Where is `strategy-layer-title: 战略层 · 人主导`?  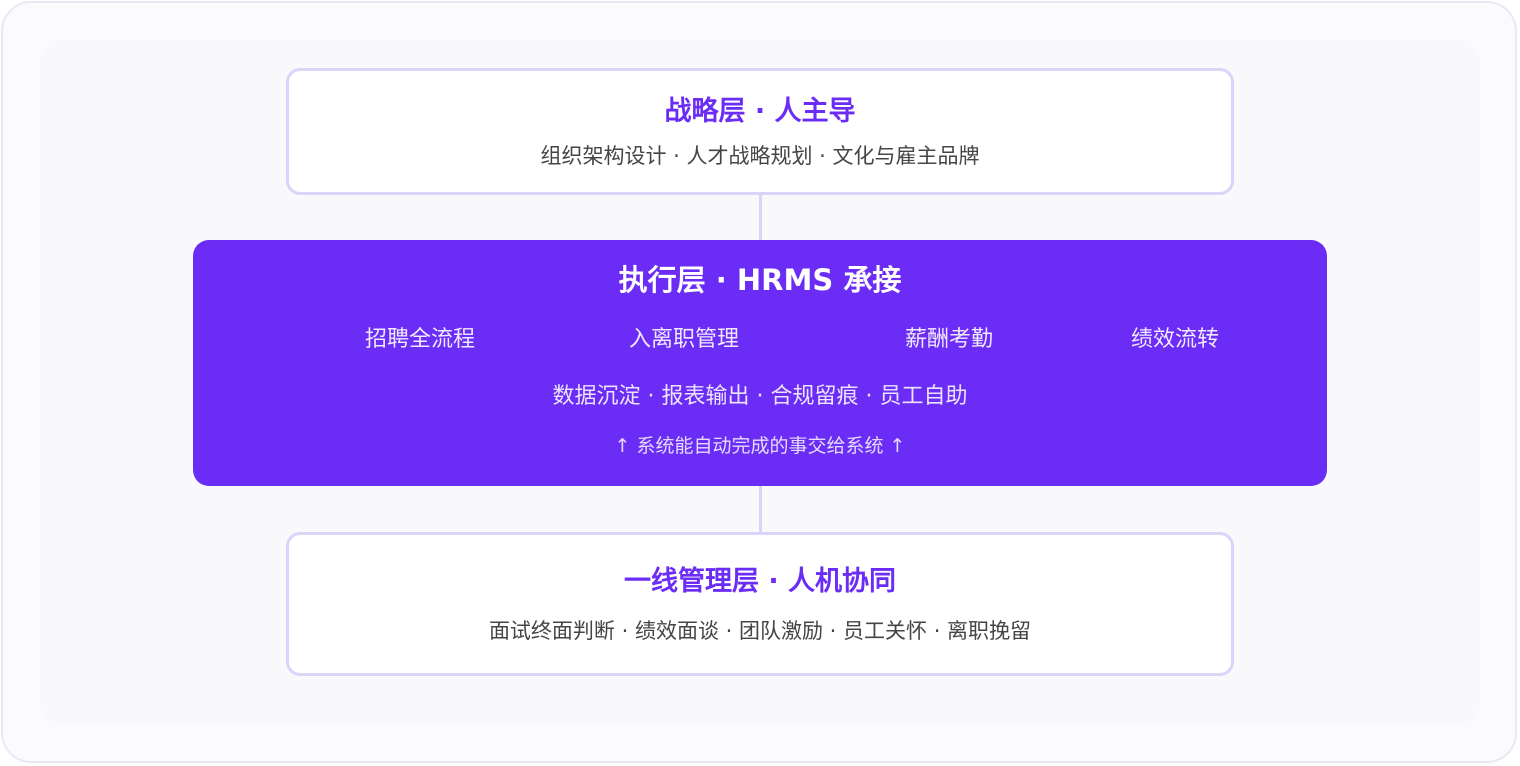 strategy-layer-title: 战略层 · 人主导 is located at coordinates (760, 111).